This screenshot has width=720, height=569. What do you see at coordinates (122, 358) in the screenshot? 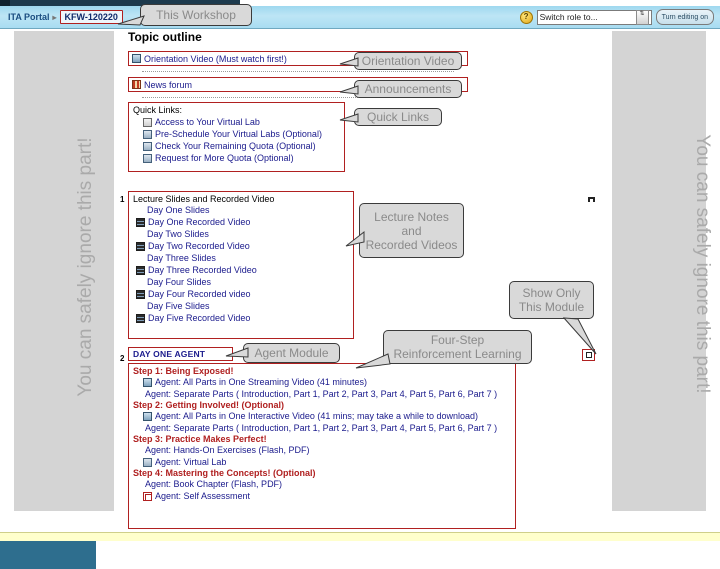
I see `section-2-number: 2` at bounding box center [122, 358].